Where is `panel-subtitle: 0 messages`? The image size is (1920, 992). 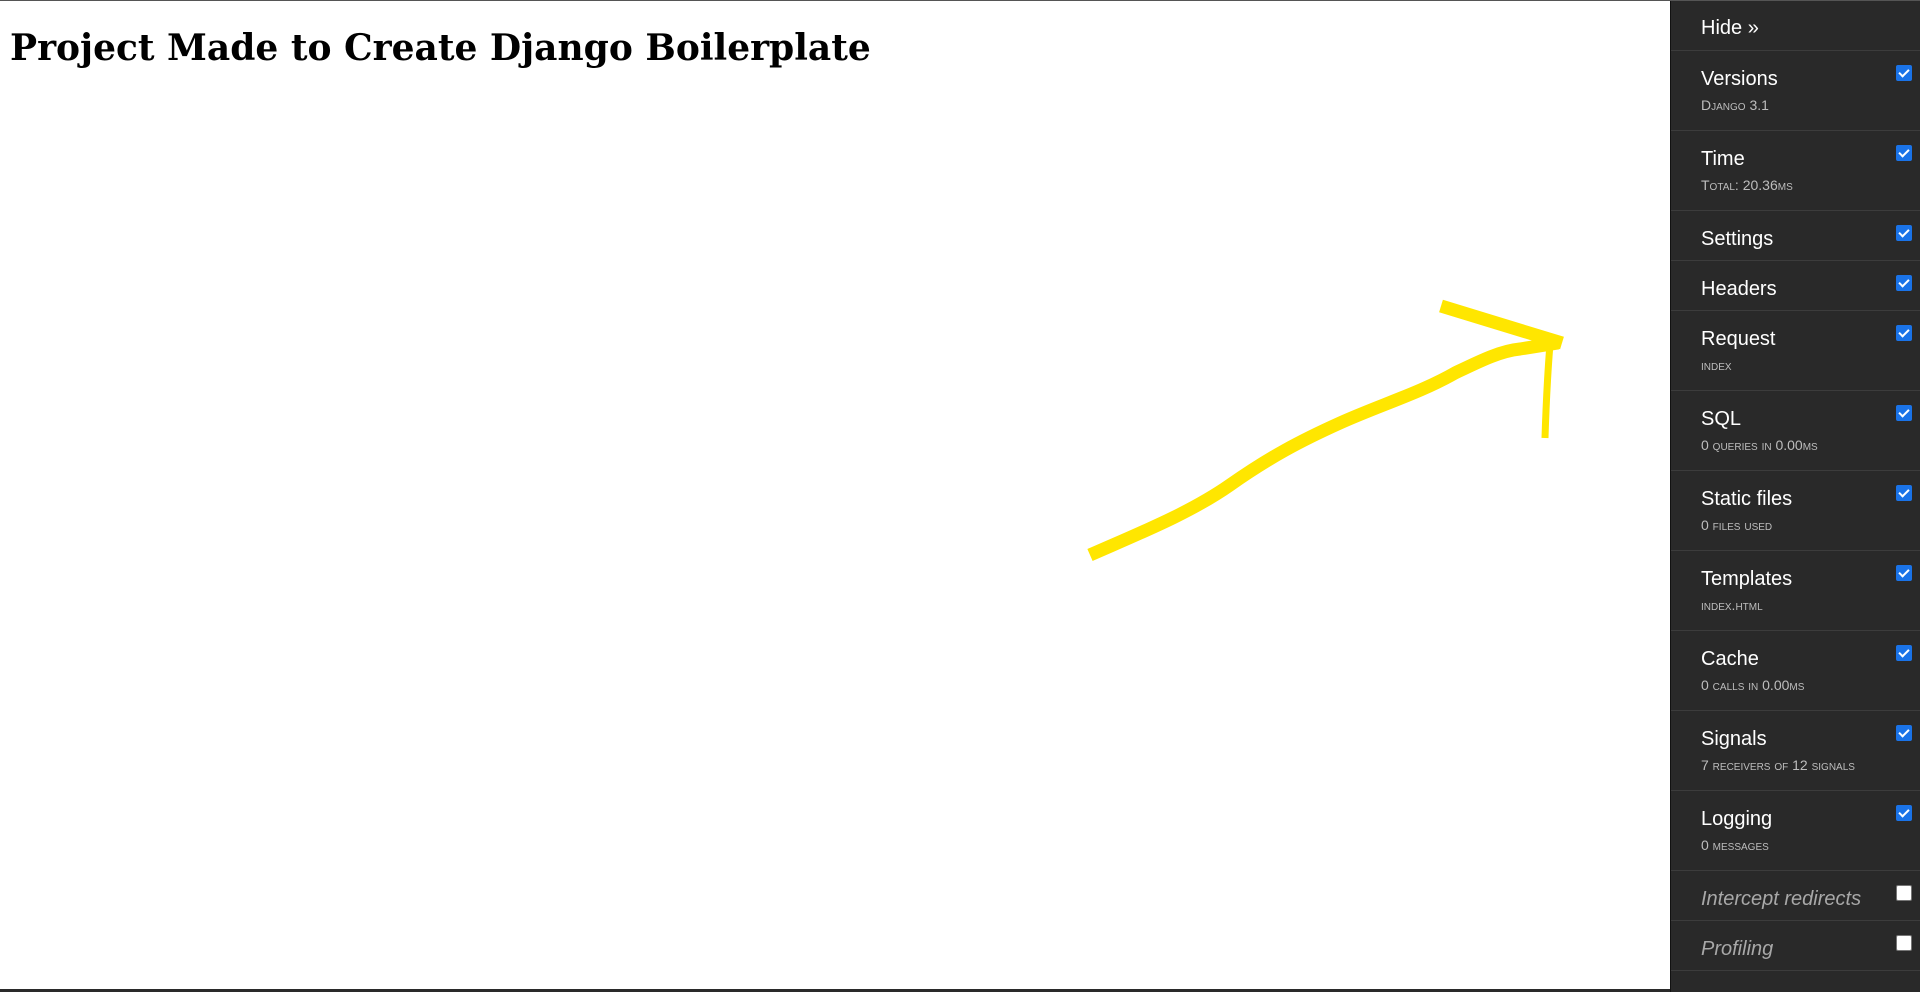
panel-subtitle: 0 messages is located at coordinates (1735, 845).